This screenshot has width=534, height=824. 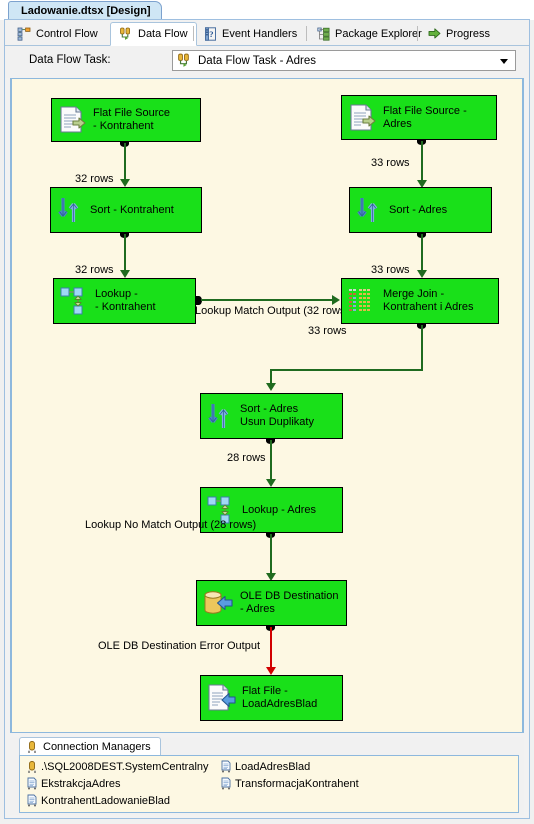 I want to click on tab-progress: Progress, so click(x=459, y=33).